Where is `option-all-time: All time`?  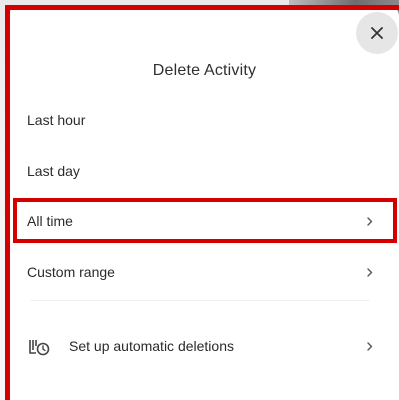 option-all-time: All time is located at coordinates (203, 221).